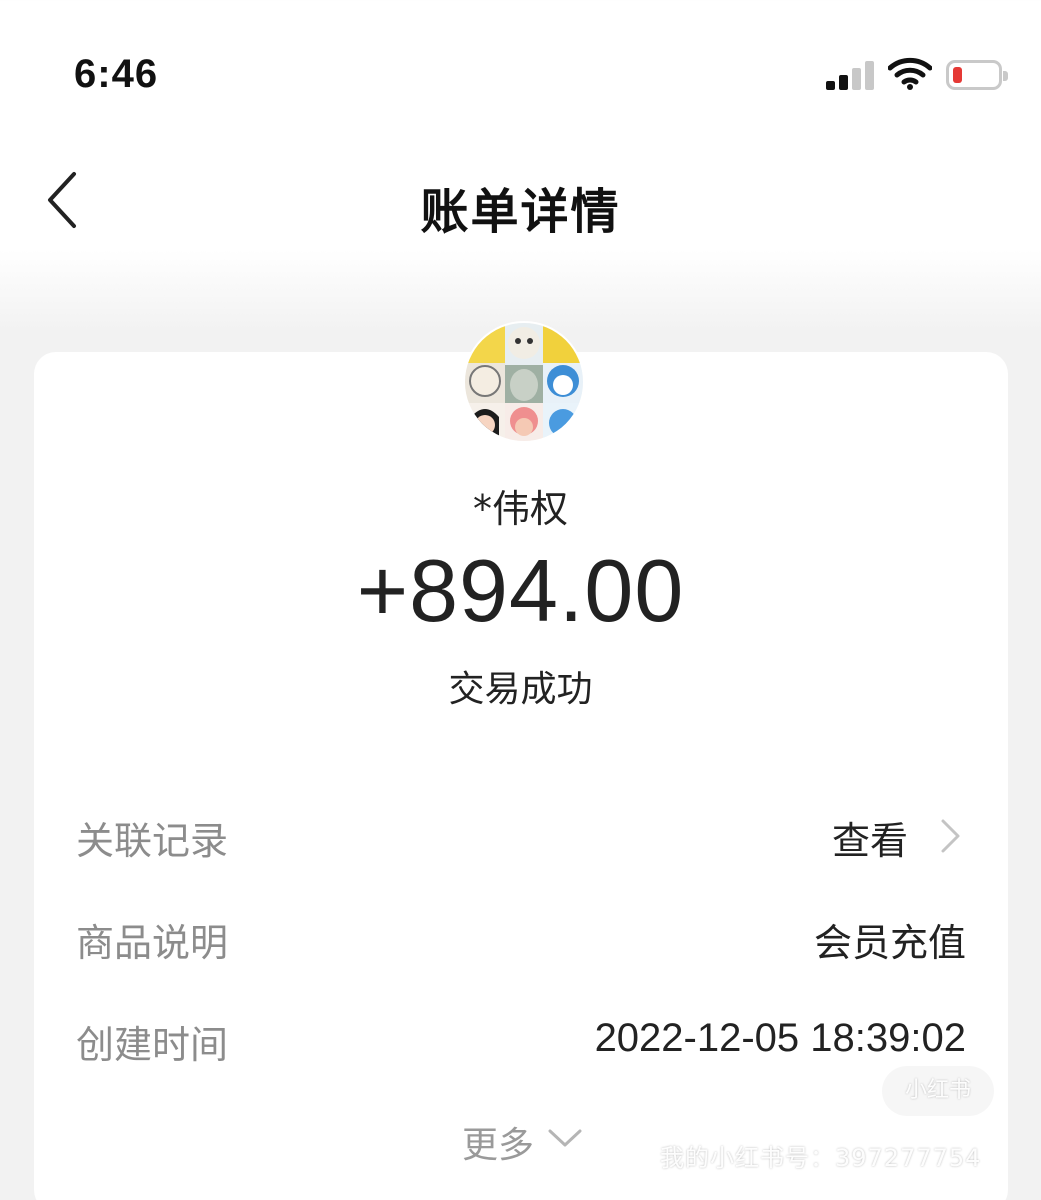 The image size is (1041, 1200). What do you see at coordinates (116, 74) in the screenshot?
I see `status-time: 6:46` at bounding box center [116, 74].